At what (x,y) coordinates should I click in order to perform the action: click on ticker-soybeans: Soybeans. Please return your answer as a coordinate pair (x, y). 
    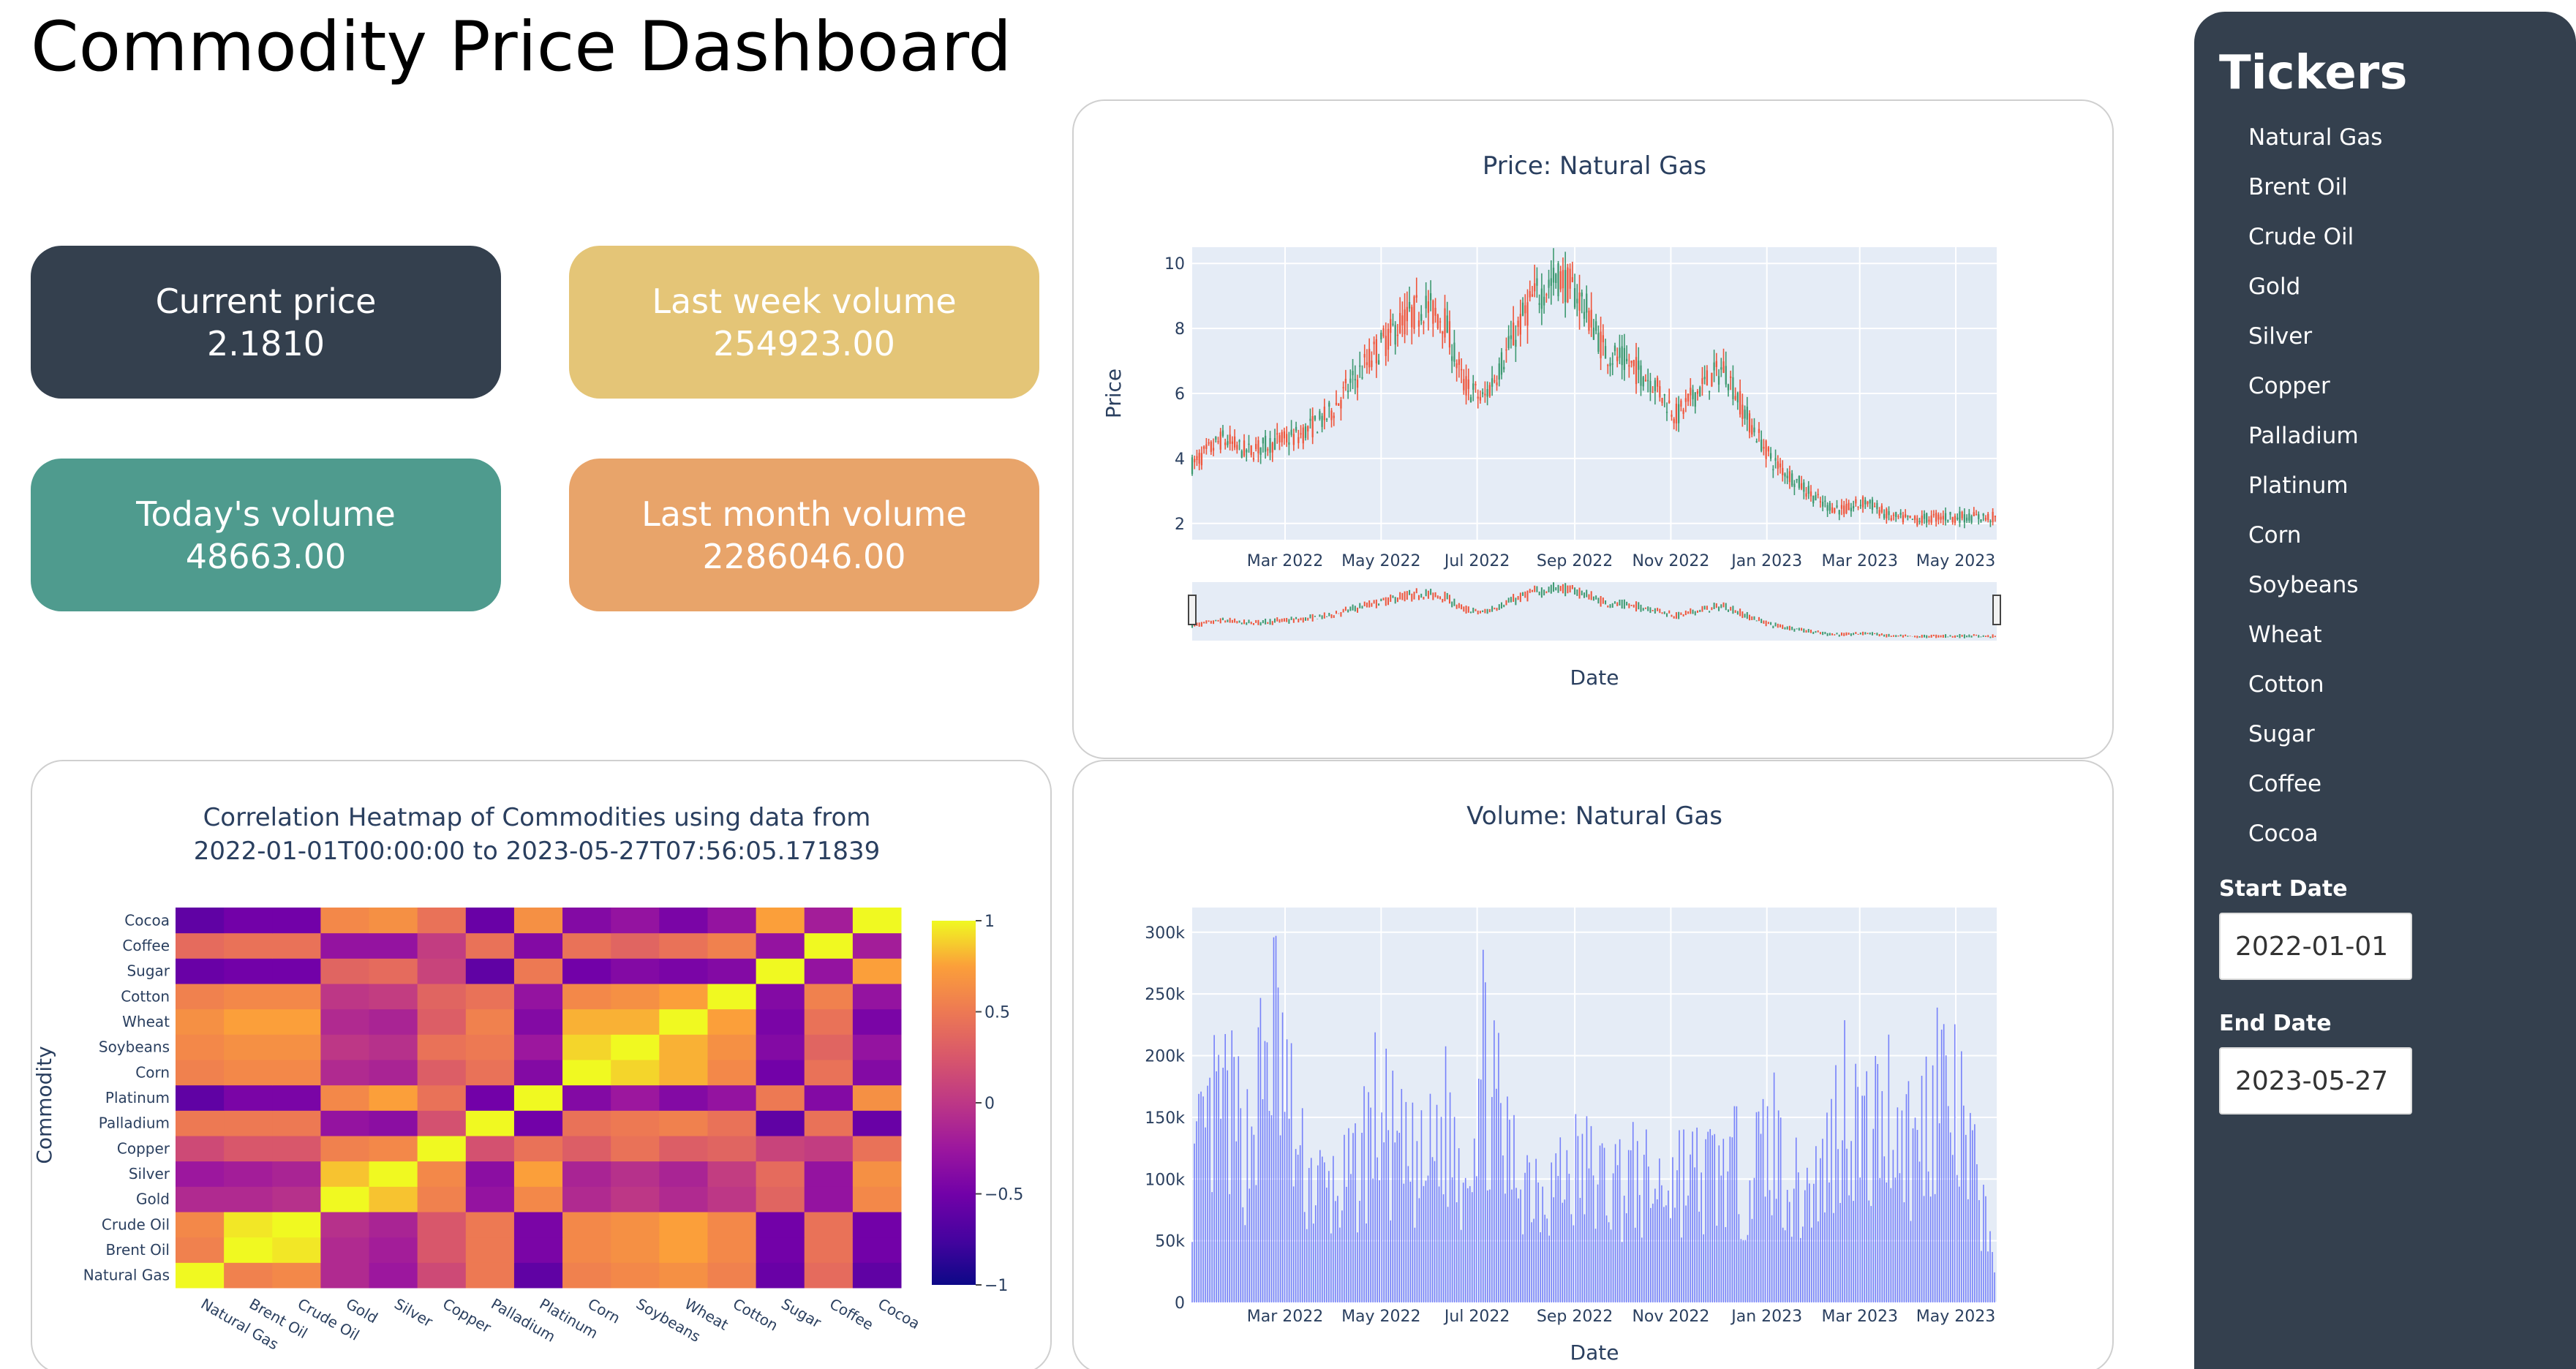
    Looking at the image, I should click on (2315, 591).